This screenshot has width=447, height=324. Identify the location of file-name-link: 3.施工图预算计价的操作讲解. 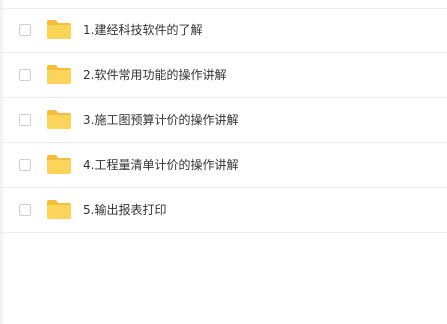
(160, 120).